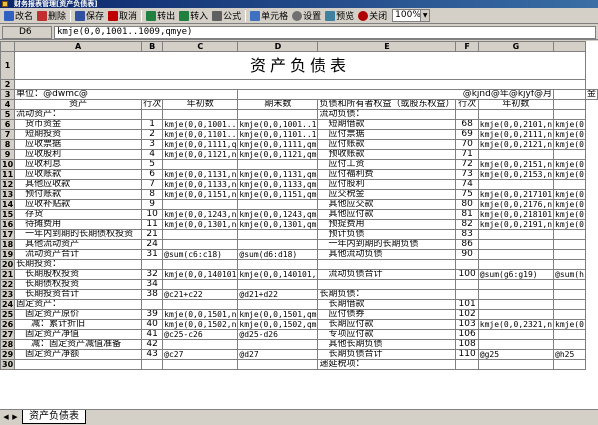 The height and width of the screenshot is (425, 598). I want to click on export-button: 转出, so click(160, 16).